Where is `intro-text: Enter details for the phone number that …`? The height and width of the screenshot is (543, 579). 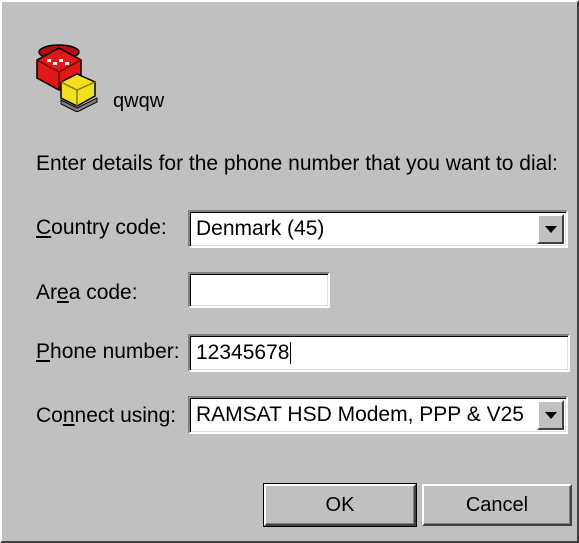 intro-text: Enter details for the phone number that … is located at coordinates (297, 163).